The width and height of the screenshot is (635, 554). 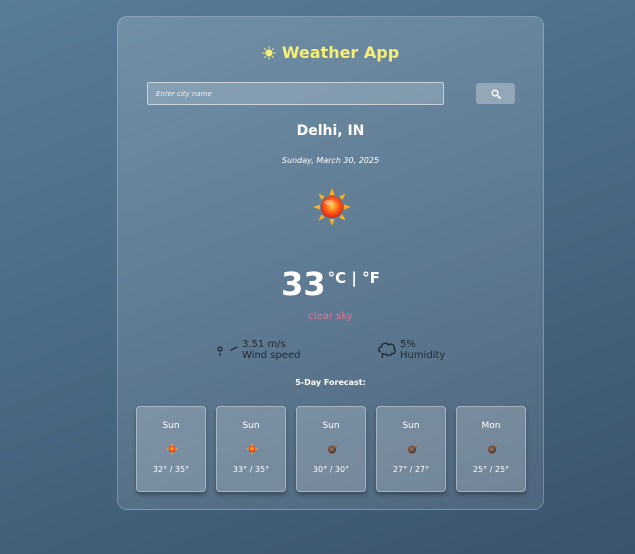 I want to click on forecast-temps: 32° / 35°, so click(x=171, y=469).